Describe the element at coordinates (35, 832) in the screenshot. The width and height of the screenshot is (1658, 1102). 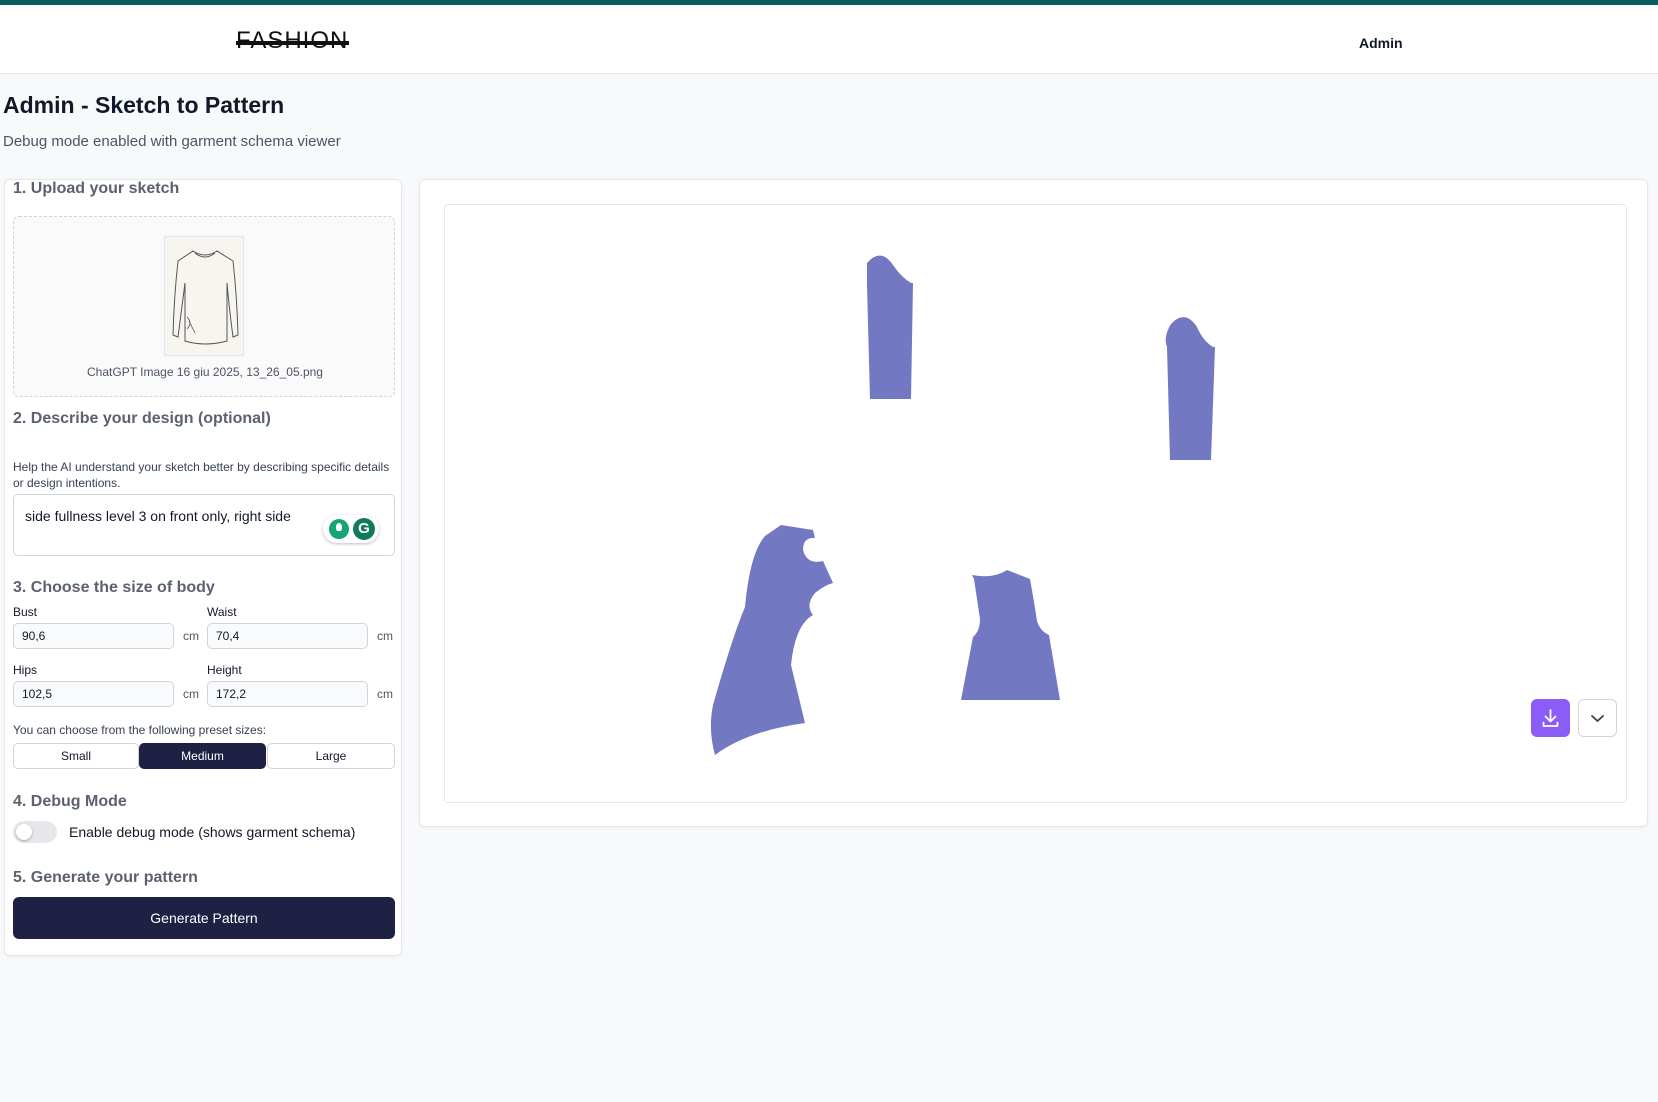
I see `debug-mode-toggle` at that location.